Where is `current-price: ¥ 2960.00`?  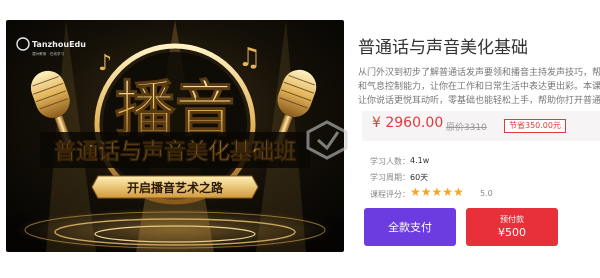
current-price: ¥ 2960.00 is located at coordinates (408, 123).